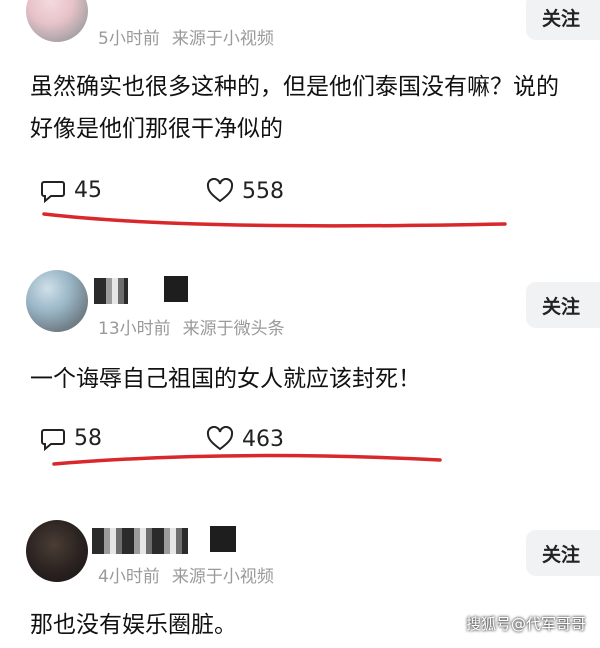  What do you see at coordinates (263, 191) in the screenshot?
I see `like-count-value: 558` at bounding box center [263, 191].